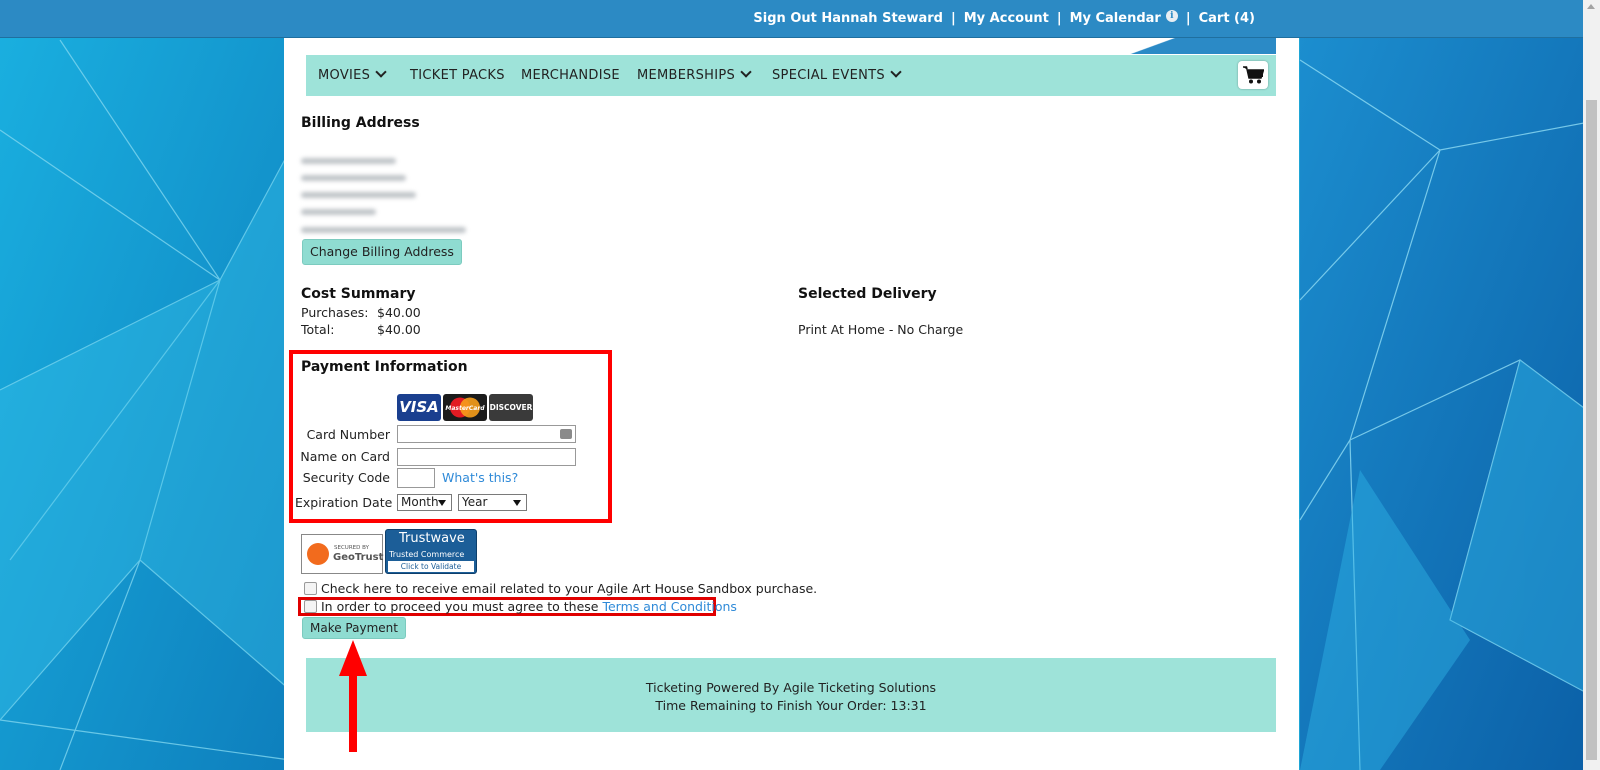 The height and width of the screenshot is (770, 1600). Describe the element at coordinates (310, 588) in the screenshot. I see `email-opt-in-checkbox` at that location.